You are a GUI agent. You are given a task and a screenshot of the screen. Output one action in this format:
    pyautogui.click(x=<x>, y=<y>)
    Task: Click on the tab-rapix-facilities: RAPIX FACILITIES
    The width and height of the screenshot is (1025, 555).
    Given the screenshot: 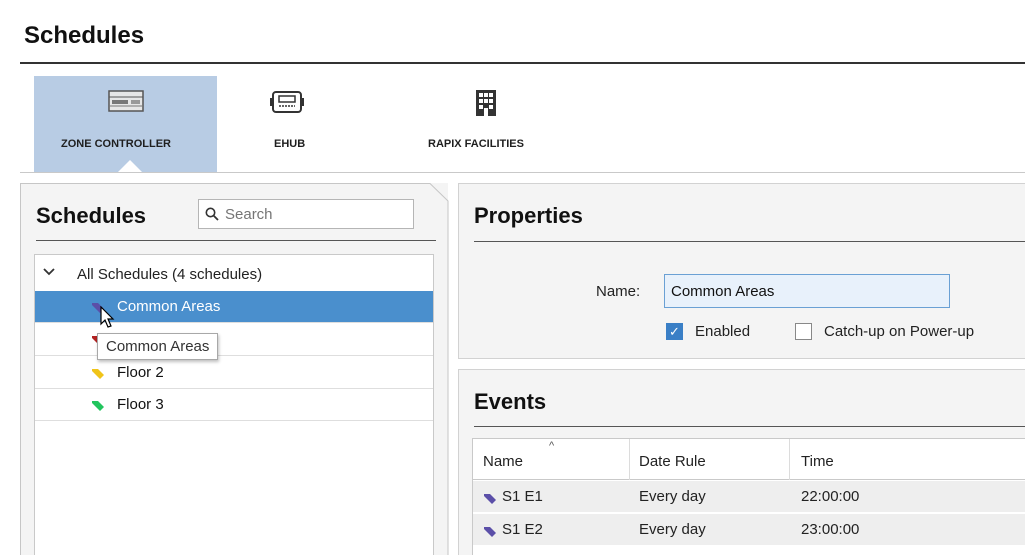 What is the action you would take?
    pyautogui.click(x=485, y=124)
    